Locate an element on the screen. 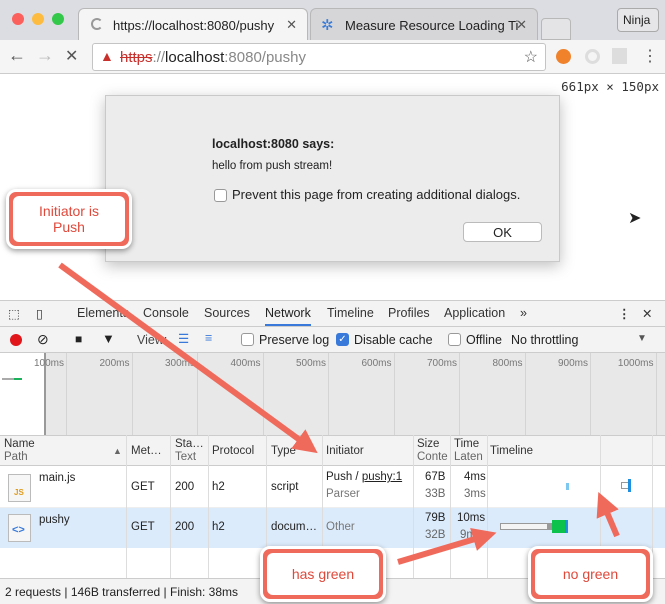 The image size is (665, 604). arrow-to-initiator is located at coordinates (188, 358).